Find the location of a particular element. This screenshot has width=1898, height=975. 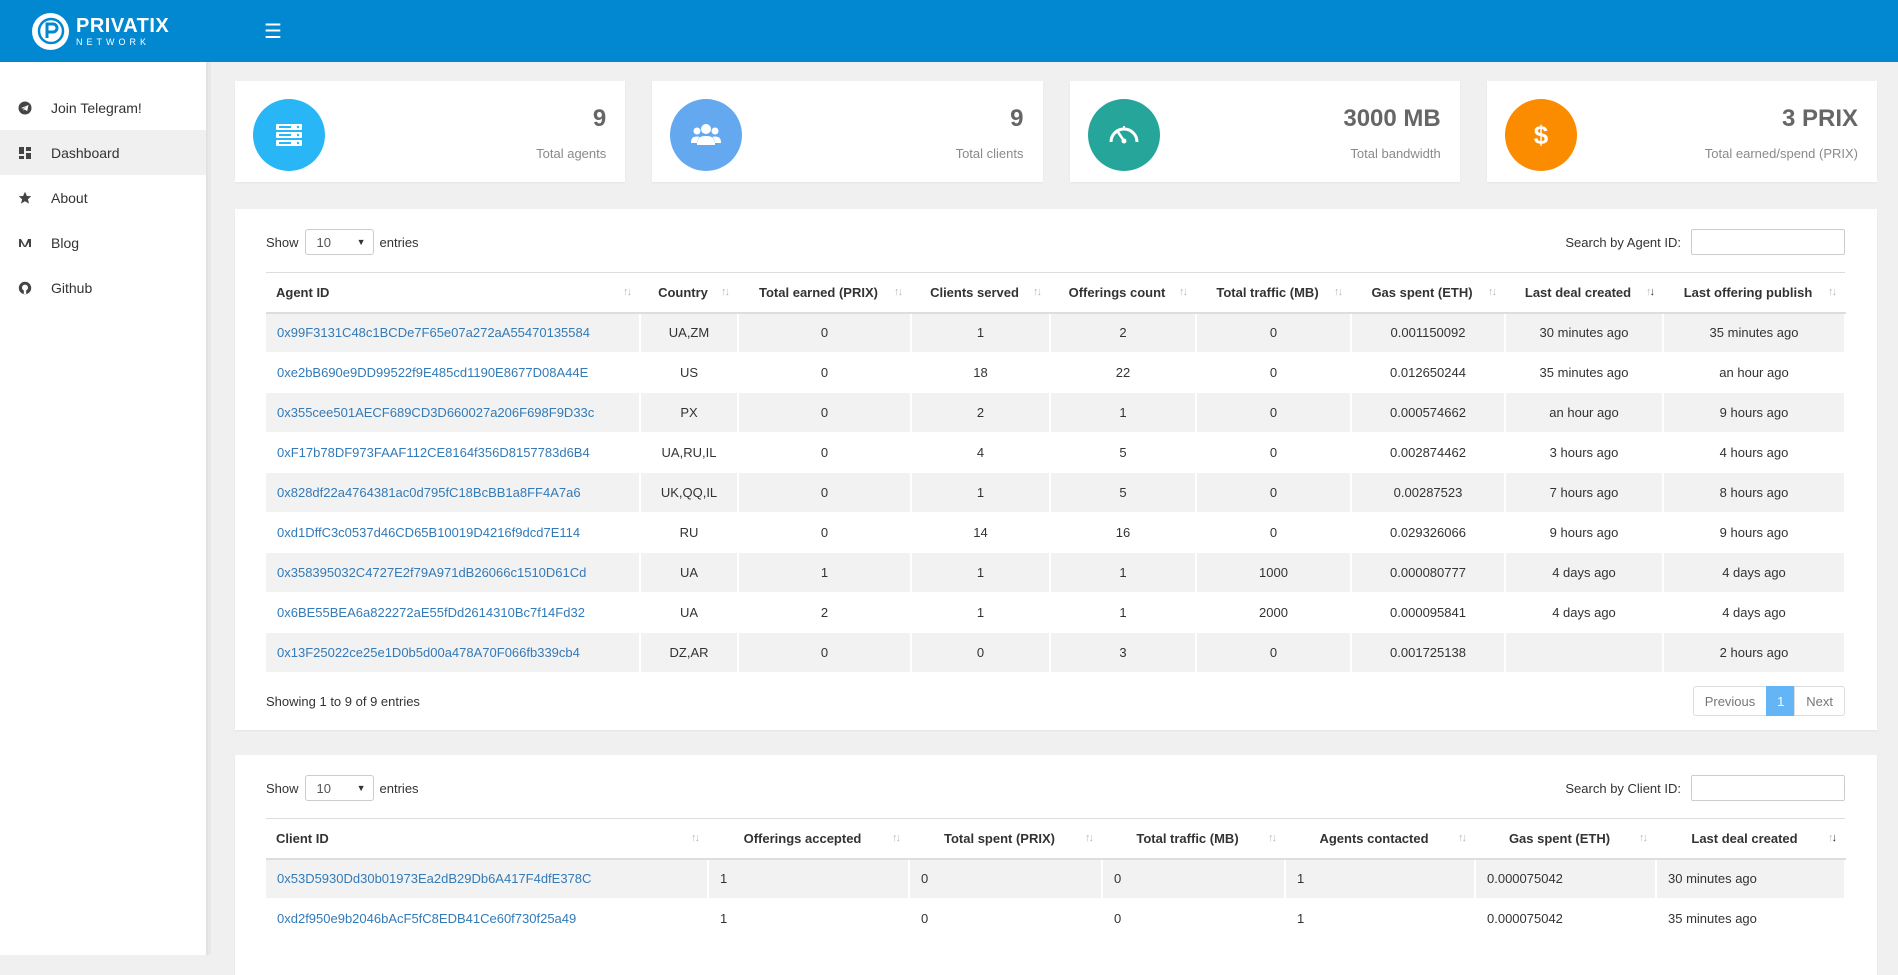

column-header-label: Total traffic (MB) is located at coordinates (1267, 292).